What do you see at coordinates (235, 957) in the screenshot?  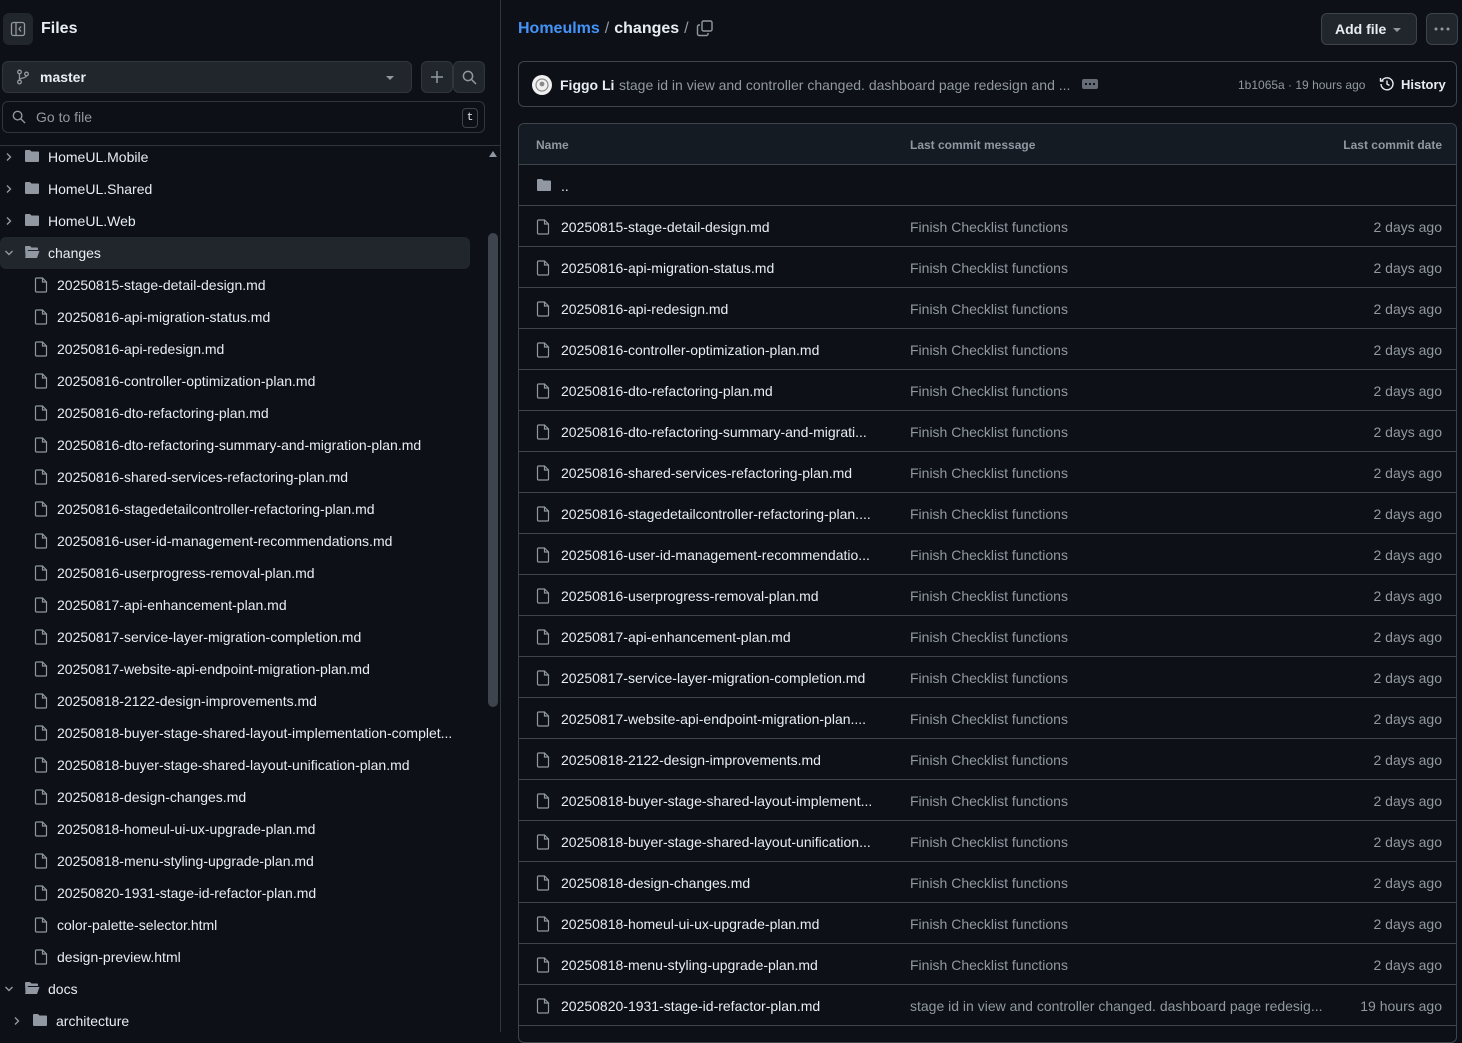 I see `tree-file-item: design-preview.html` at bounding box center [235, 957].